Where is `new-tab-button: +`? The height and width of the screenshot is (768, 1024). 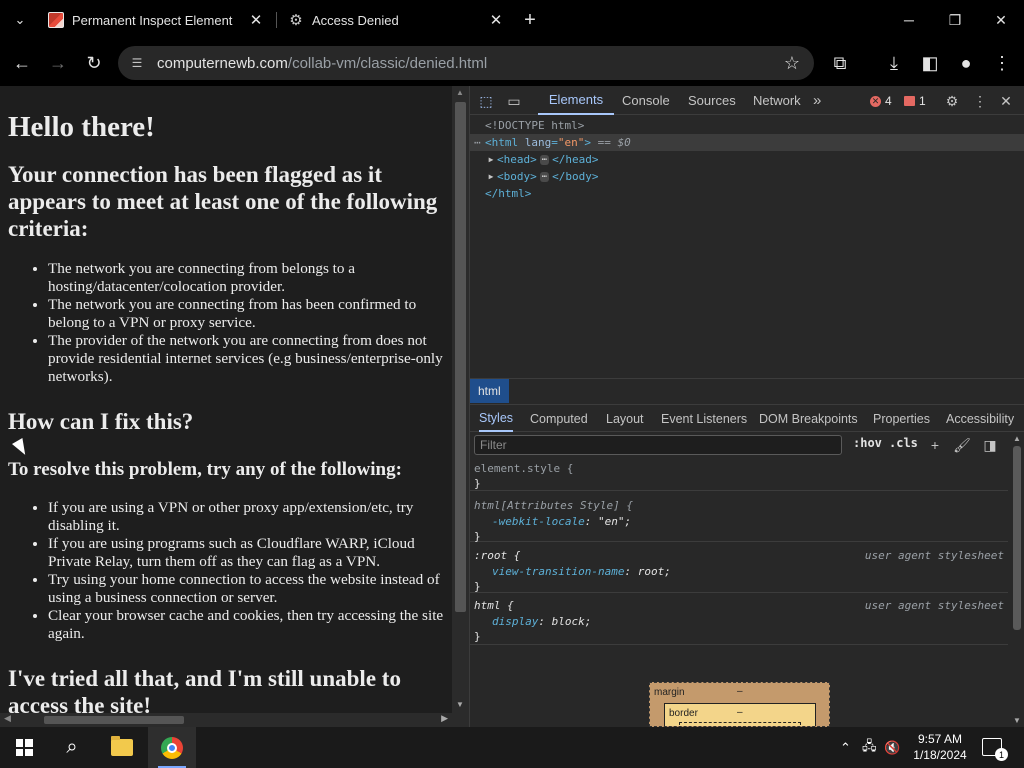 new-tab-button: + is located at coordinates (530, 20).